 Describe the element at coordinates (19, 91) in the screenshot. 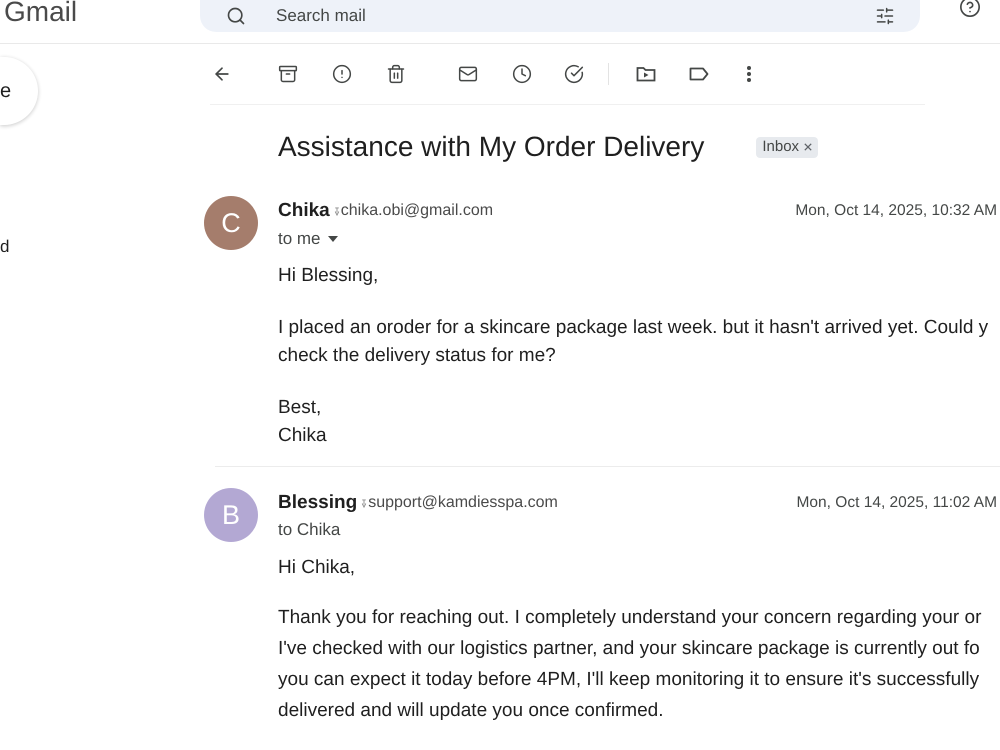

I see `compose-button: e` at that location.